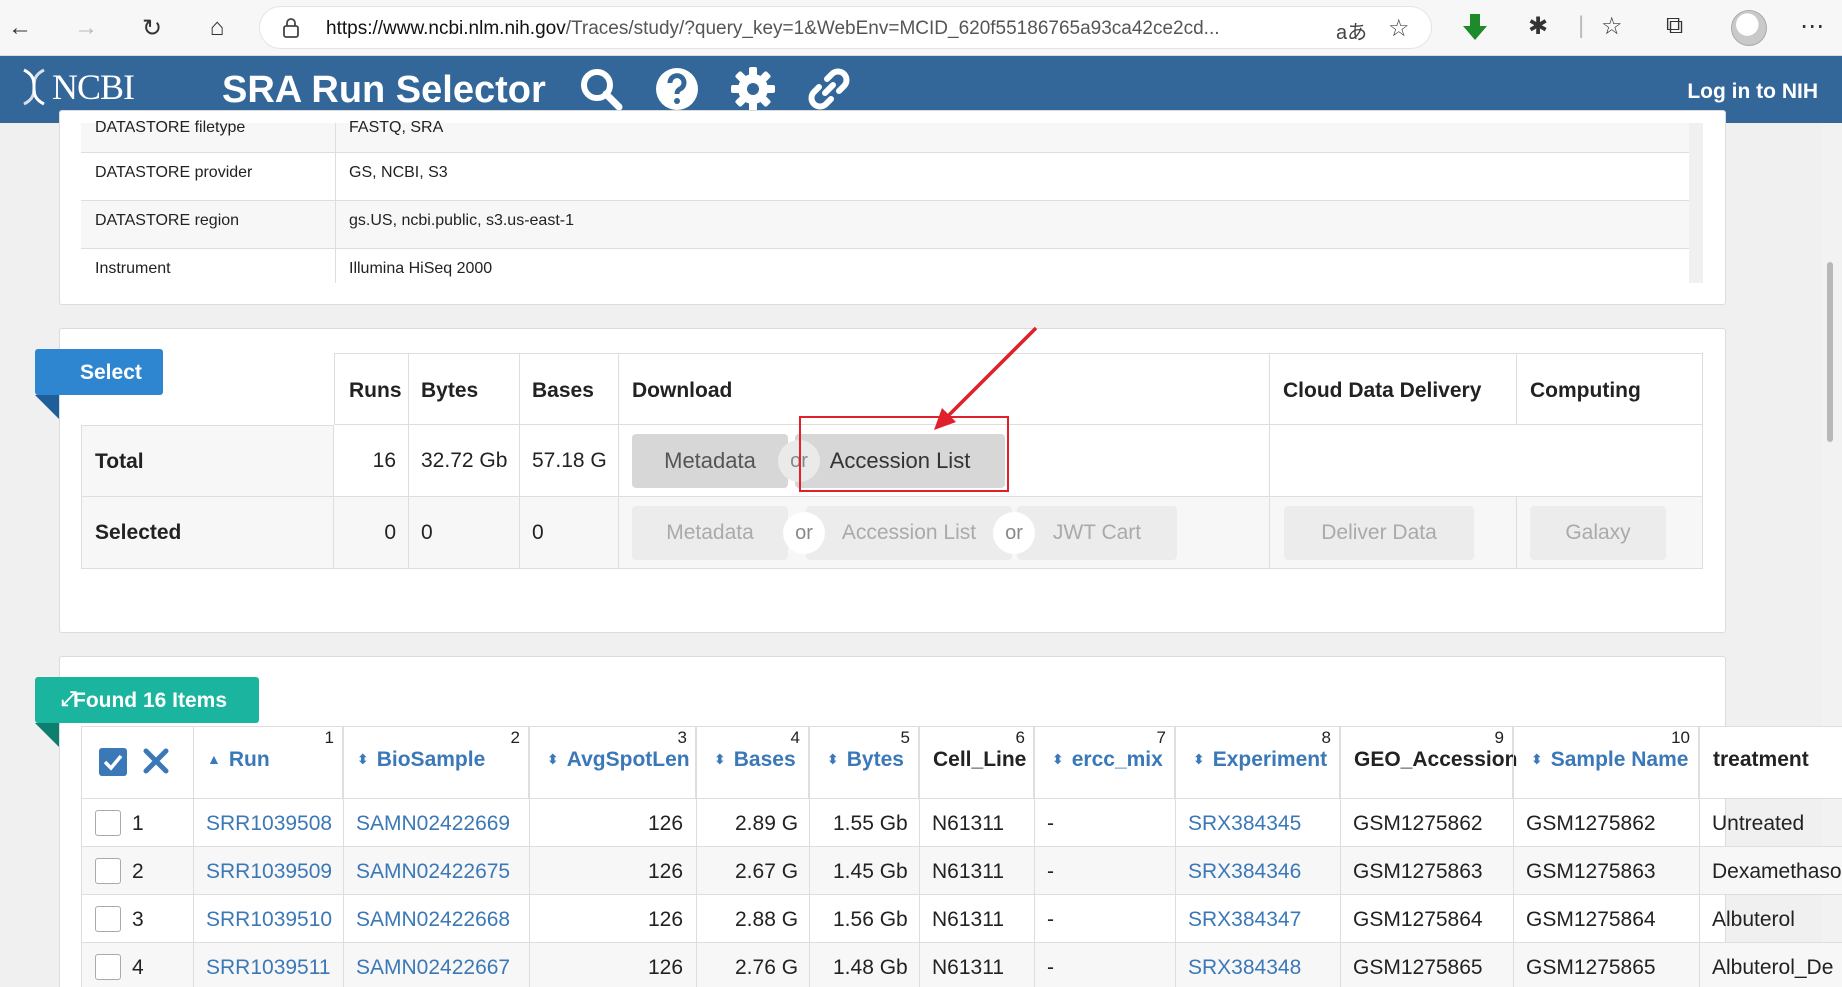  Describe the element at coordinates (20, 28) in the screenshot. I see `back-icon: ←` at that location.